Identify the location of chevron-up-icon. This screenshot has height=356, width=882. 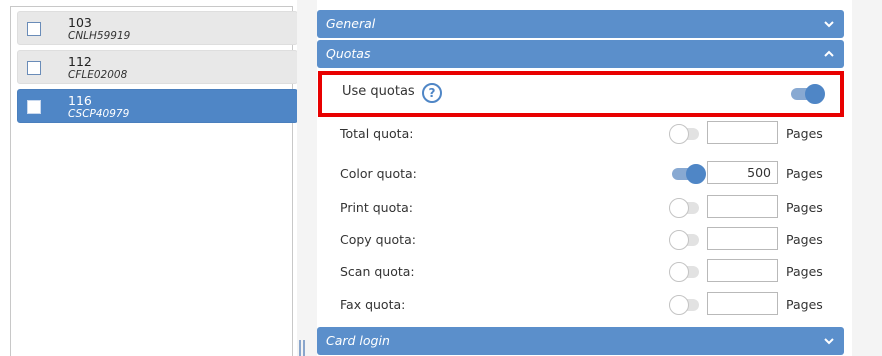
(829, 53).